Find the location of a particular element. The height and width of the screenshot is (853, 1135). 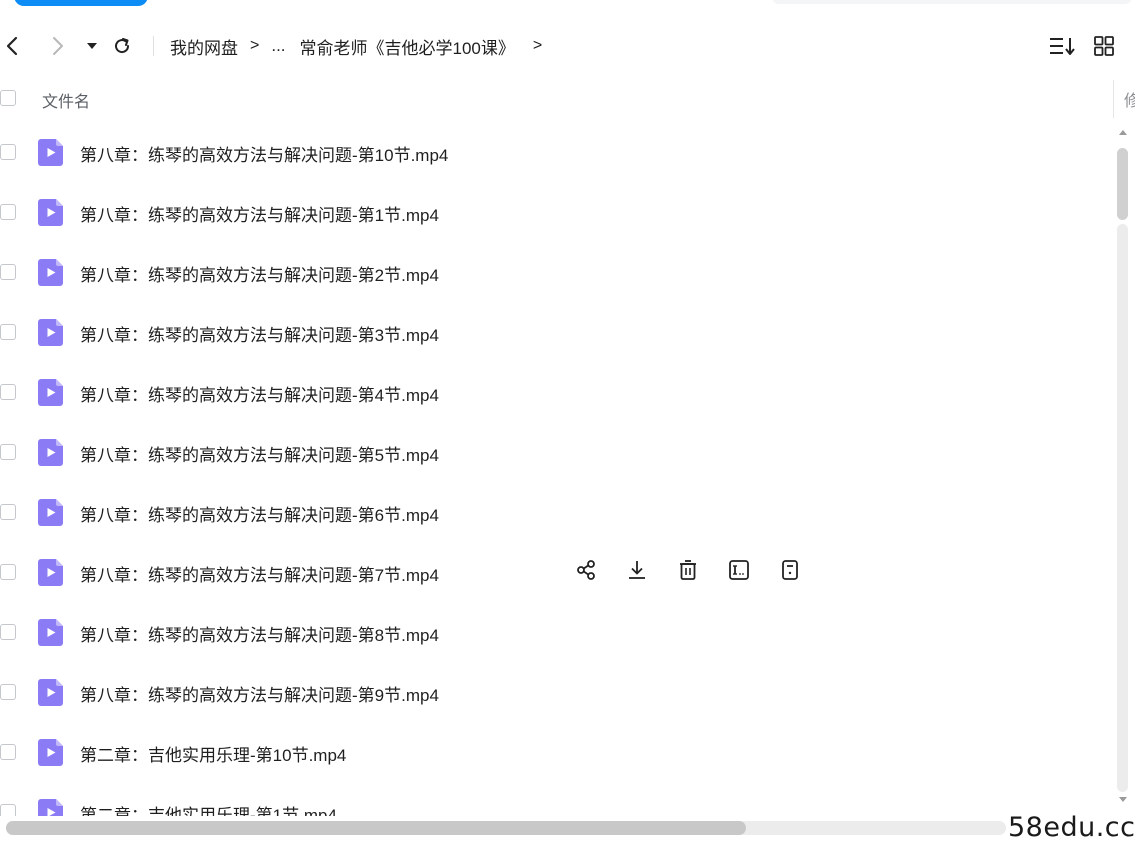

list-header: 文件名 is located at coordinates (556, 98).